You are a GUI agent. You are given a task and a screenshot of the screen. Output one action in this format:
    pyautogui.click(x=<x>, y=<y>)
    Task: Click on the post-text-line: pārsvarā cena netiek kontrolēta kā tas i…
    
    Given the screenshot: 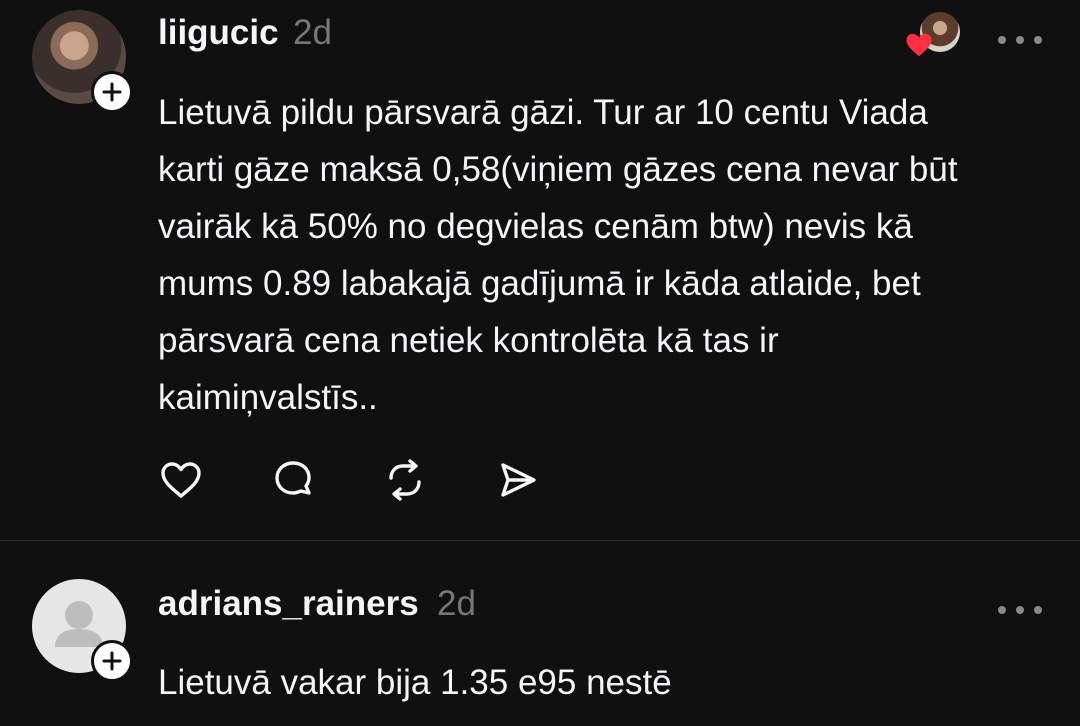 What is the action you would take?
    pyautogui.click(x=468, y=340)
    